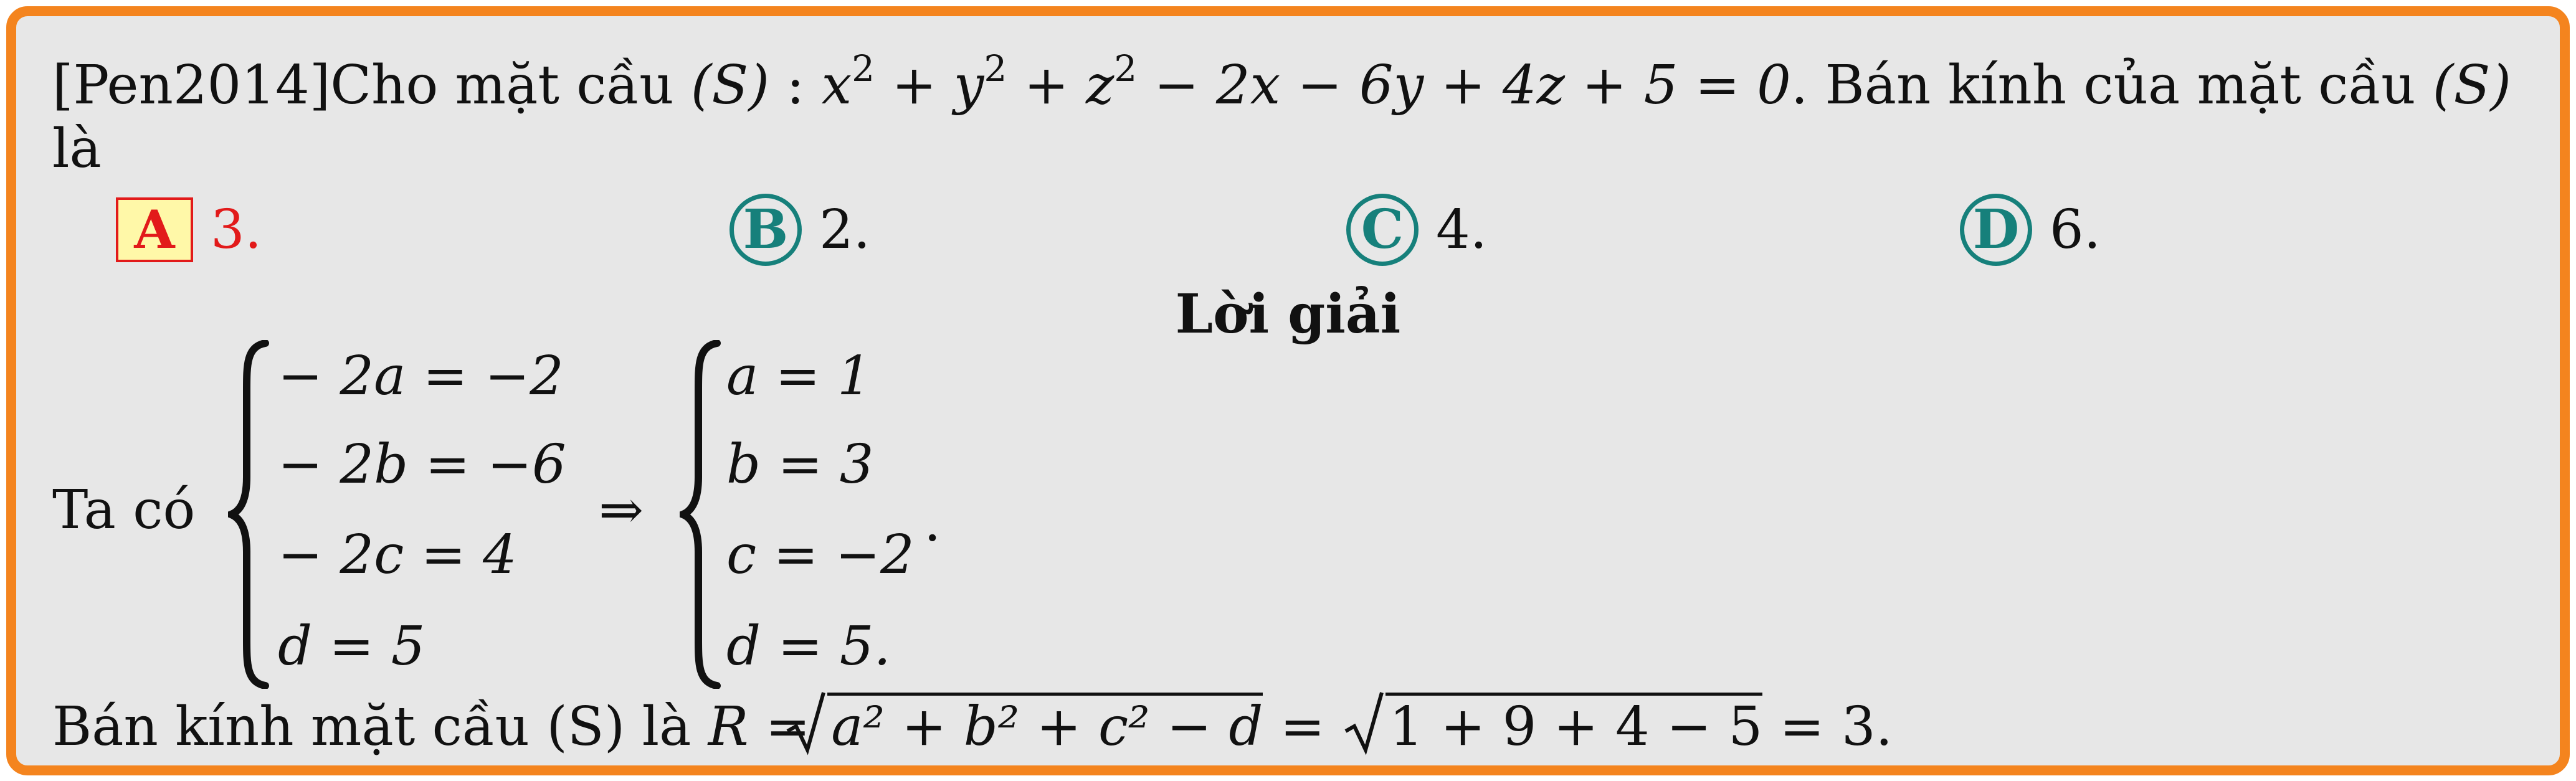 The image size is (2576, 781). I want to click on choice-b: B 2., so click(801, 230).